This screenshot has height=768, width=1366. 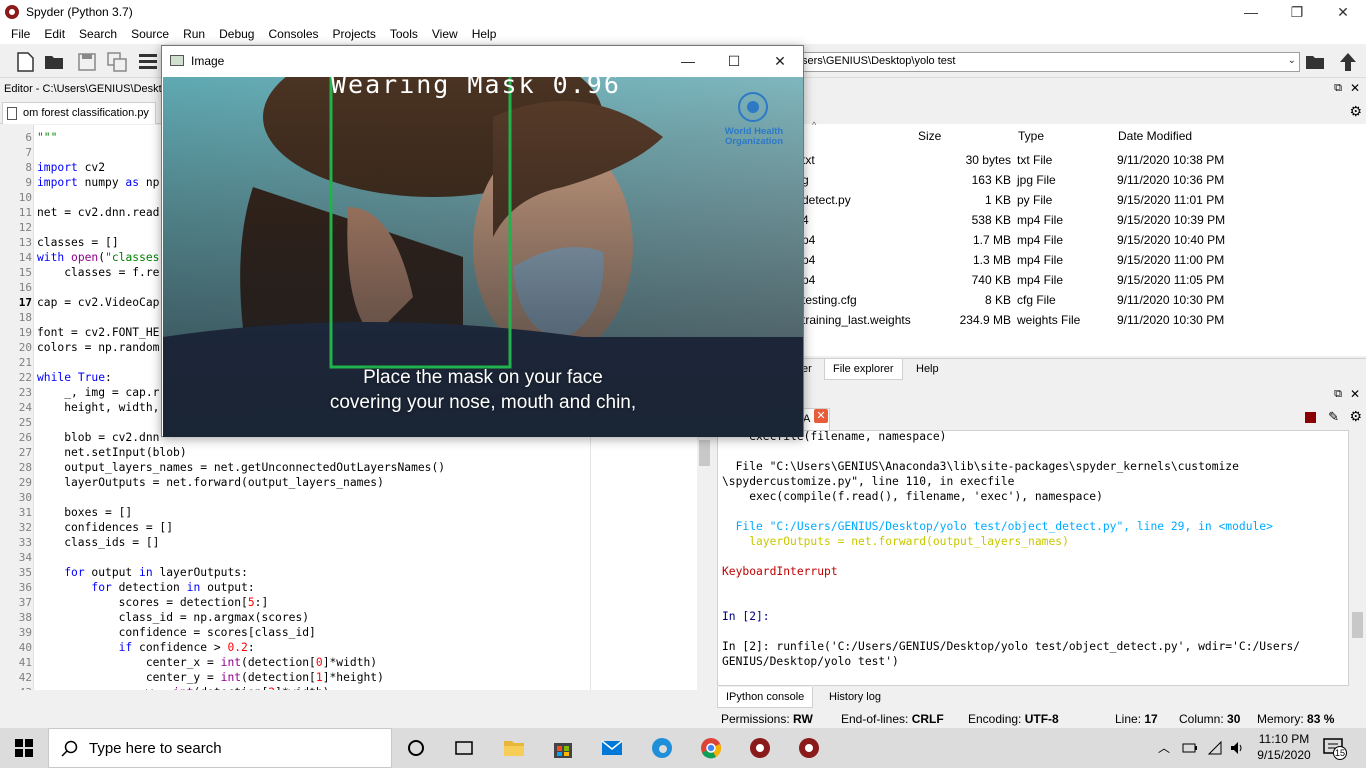 I want to click on tab-ipython-console: IPython console, so click(x=765, y=697).